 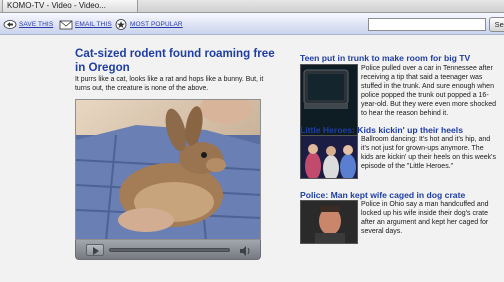 What do you see at coordinates (382, 195) in the screenshot?
I see `sidebar-story-title: Police: Man kept wife caged in dog crate` at bounding box center [382, 195].